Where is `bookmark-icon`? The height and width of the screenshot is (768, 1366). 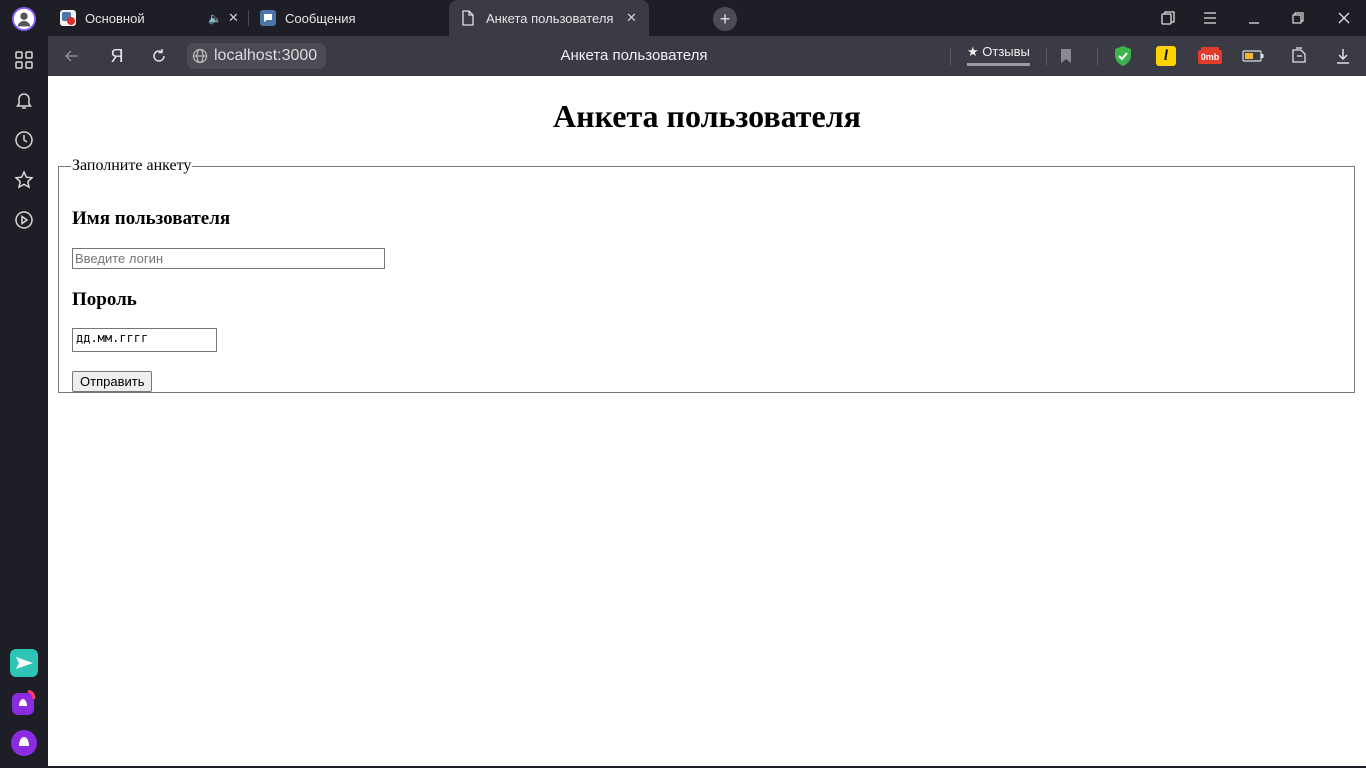
bookmark-icon is located at coordinates (1066, 56).